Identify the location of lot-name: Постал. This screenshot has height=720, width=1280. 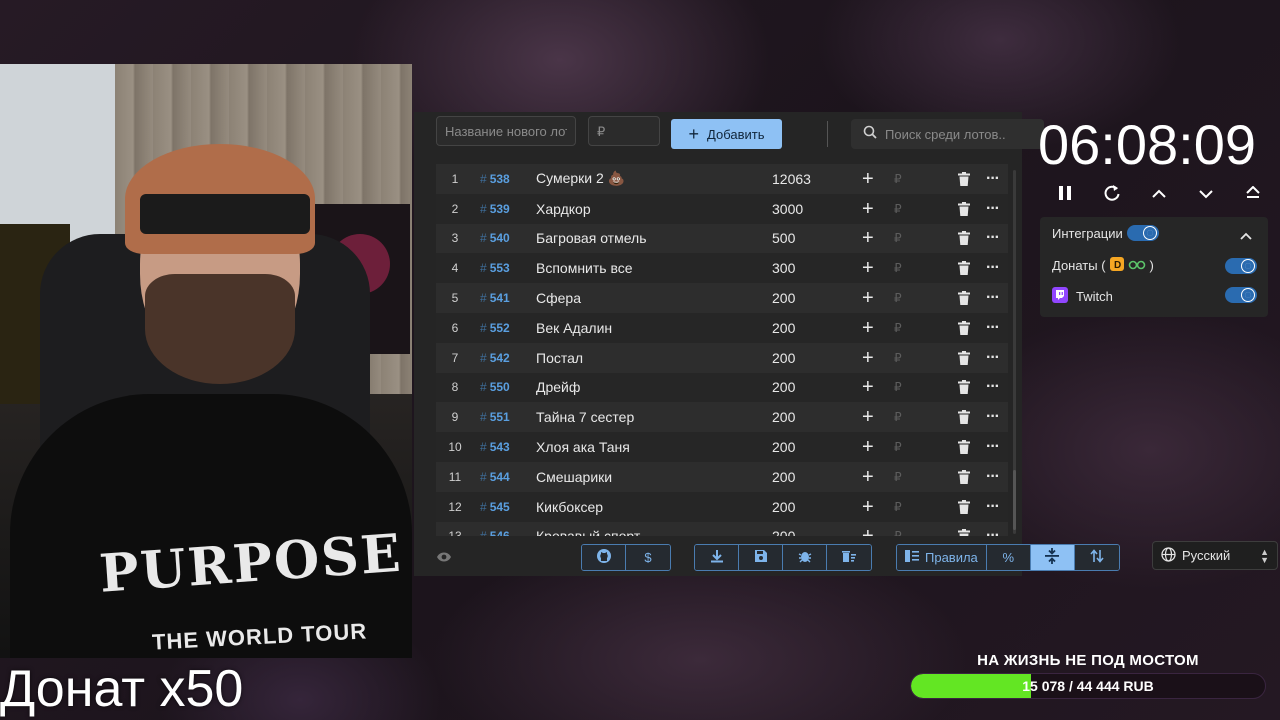
(559, 358).